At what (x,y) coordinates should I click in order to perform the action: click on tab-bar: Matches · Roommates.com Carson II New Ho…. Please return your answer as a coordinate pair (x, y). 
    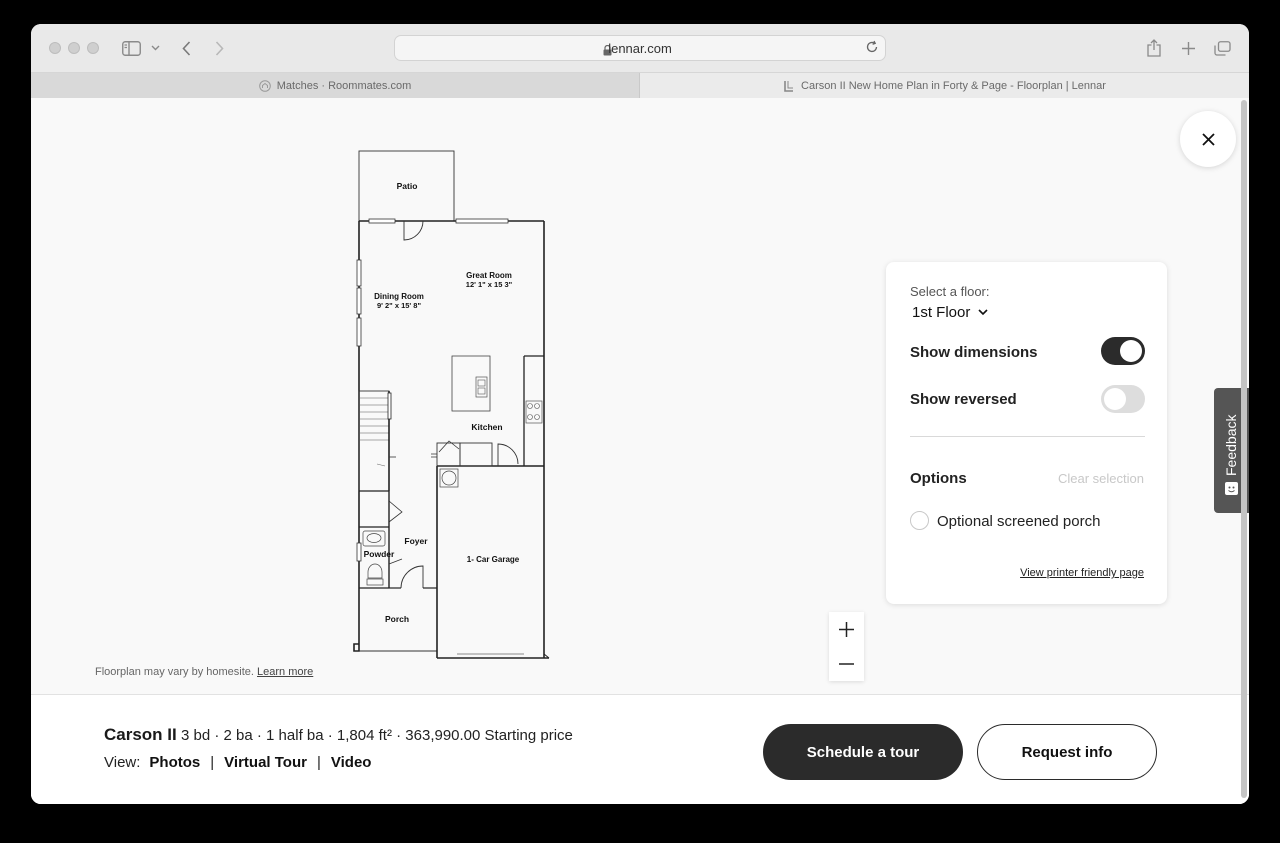
    Looking at the image, I should click on (640, 85).